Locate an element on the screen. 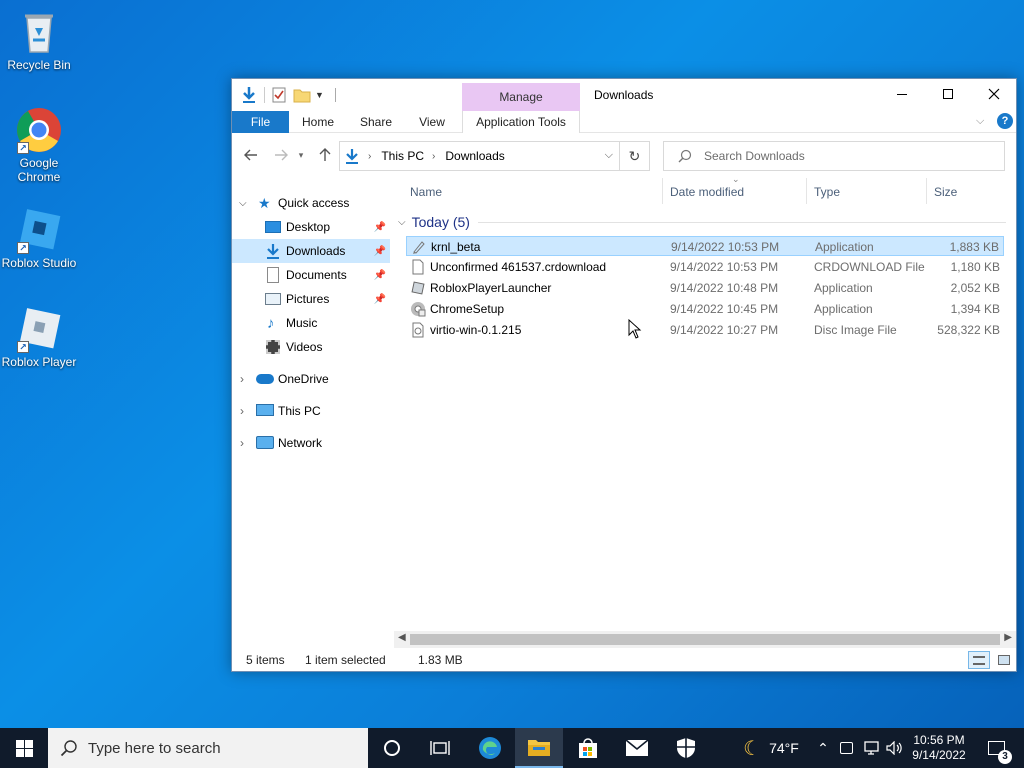 This screenshot has height=768, width=1024. horizontal-scrollbar: ◀ ▶ is located at coordinates (705, 639).